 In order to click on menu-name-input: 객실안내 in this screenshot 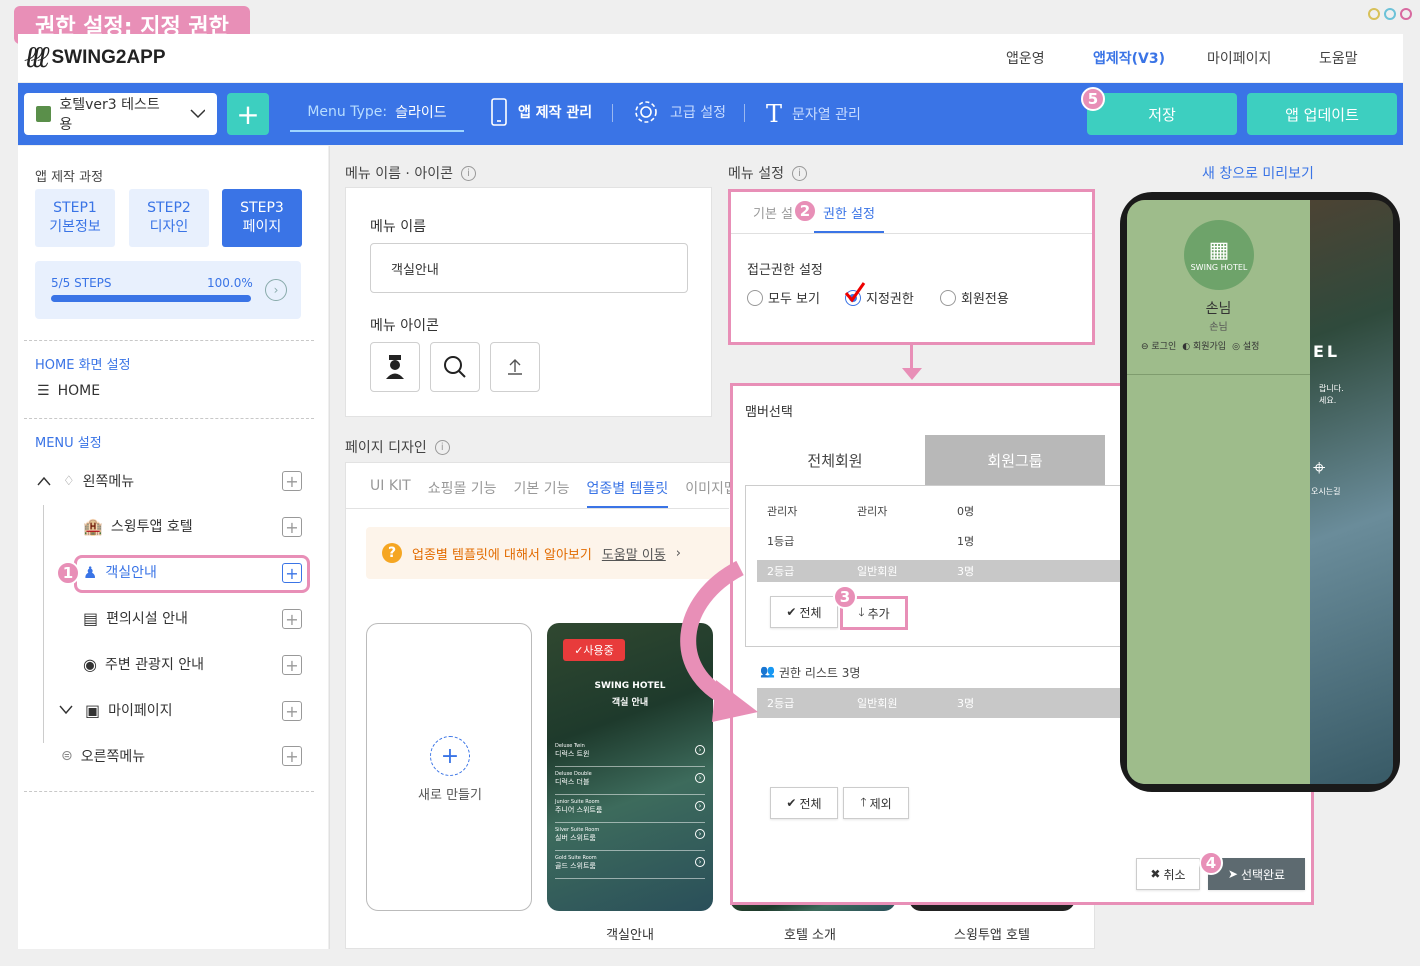, I will do `click(529, 268)`.